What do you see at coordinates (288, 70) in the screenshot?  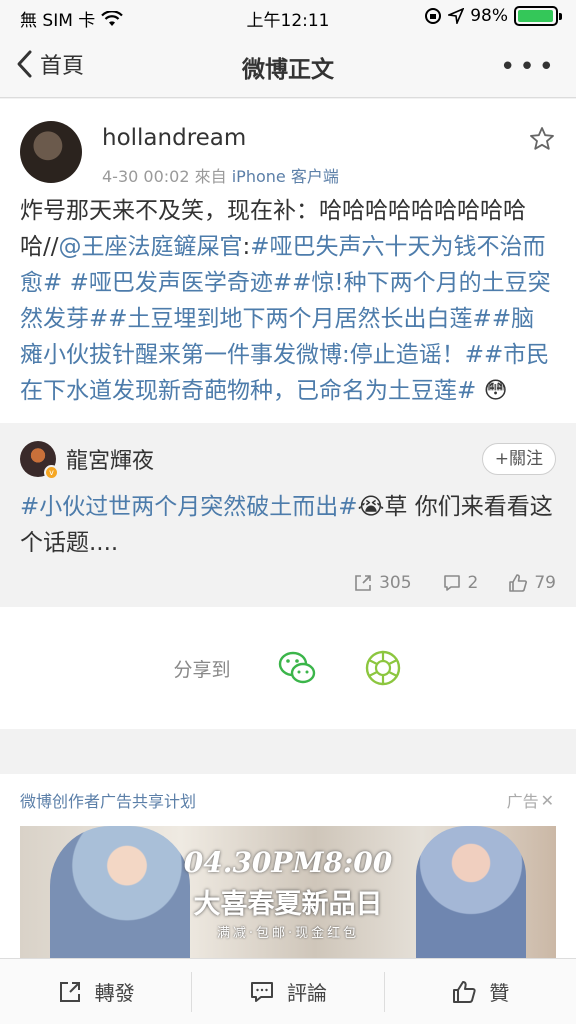 I see `page-title: 微博正文` at bounding box center [288, 70].